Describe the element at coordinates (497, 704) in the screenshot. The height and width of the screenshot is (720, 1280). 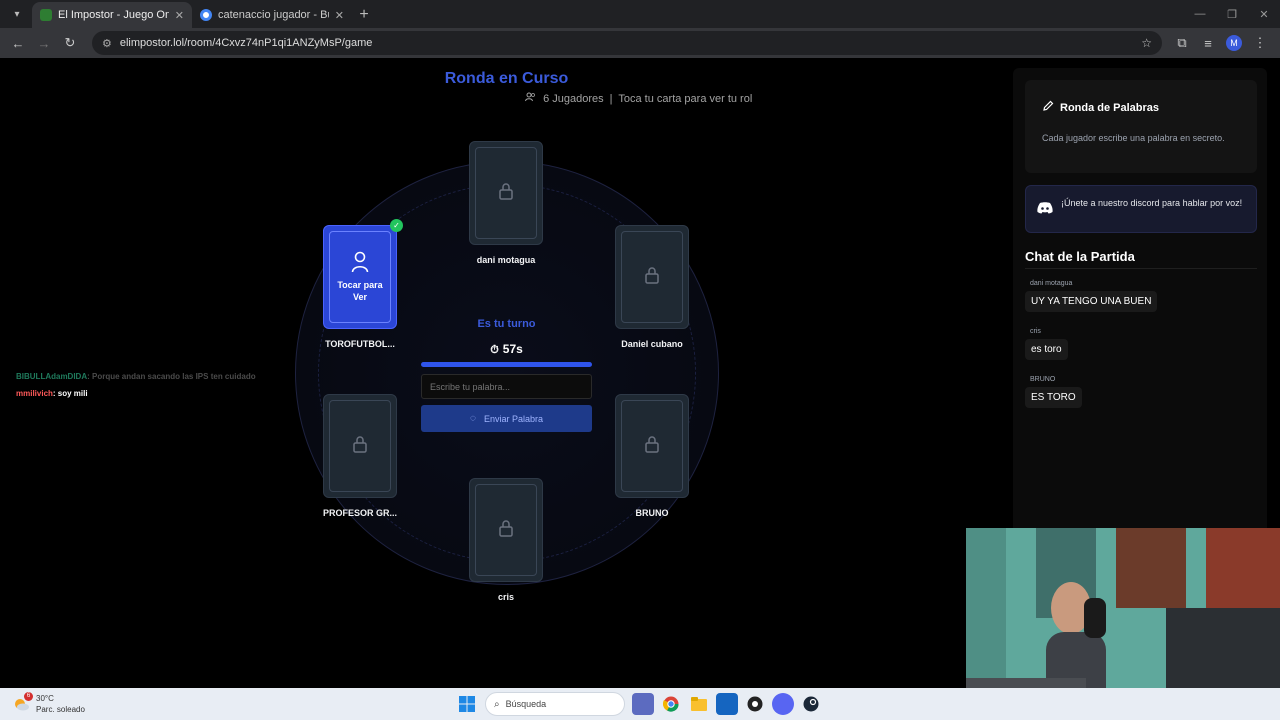
I see `search-icon: ⌕` at that location.